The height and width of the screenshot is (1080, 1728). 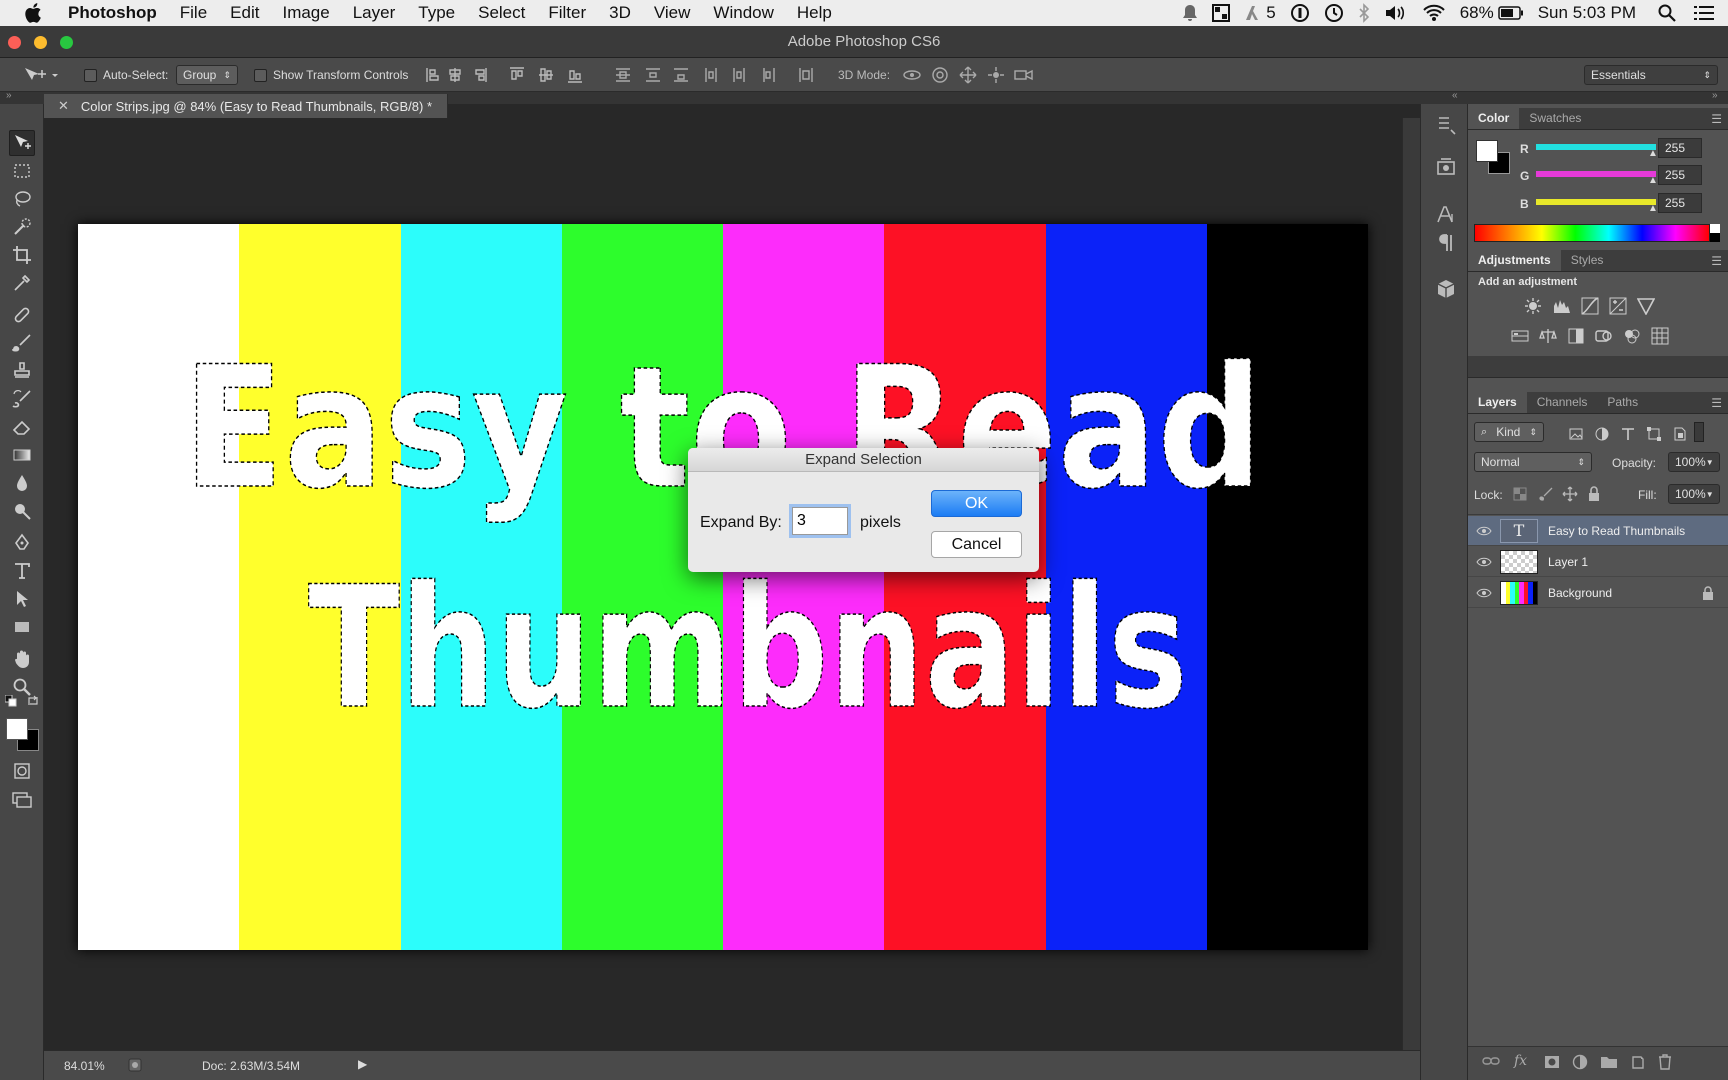 I want to click on layer-row-background: Background, so click(x=1598, y=593).